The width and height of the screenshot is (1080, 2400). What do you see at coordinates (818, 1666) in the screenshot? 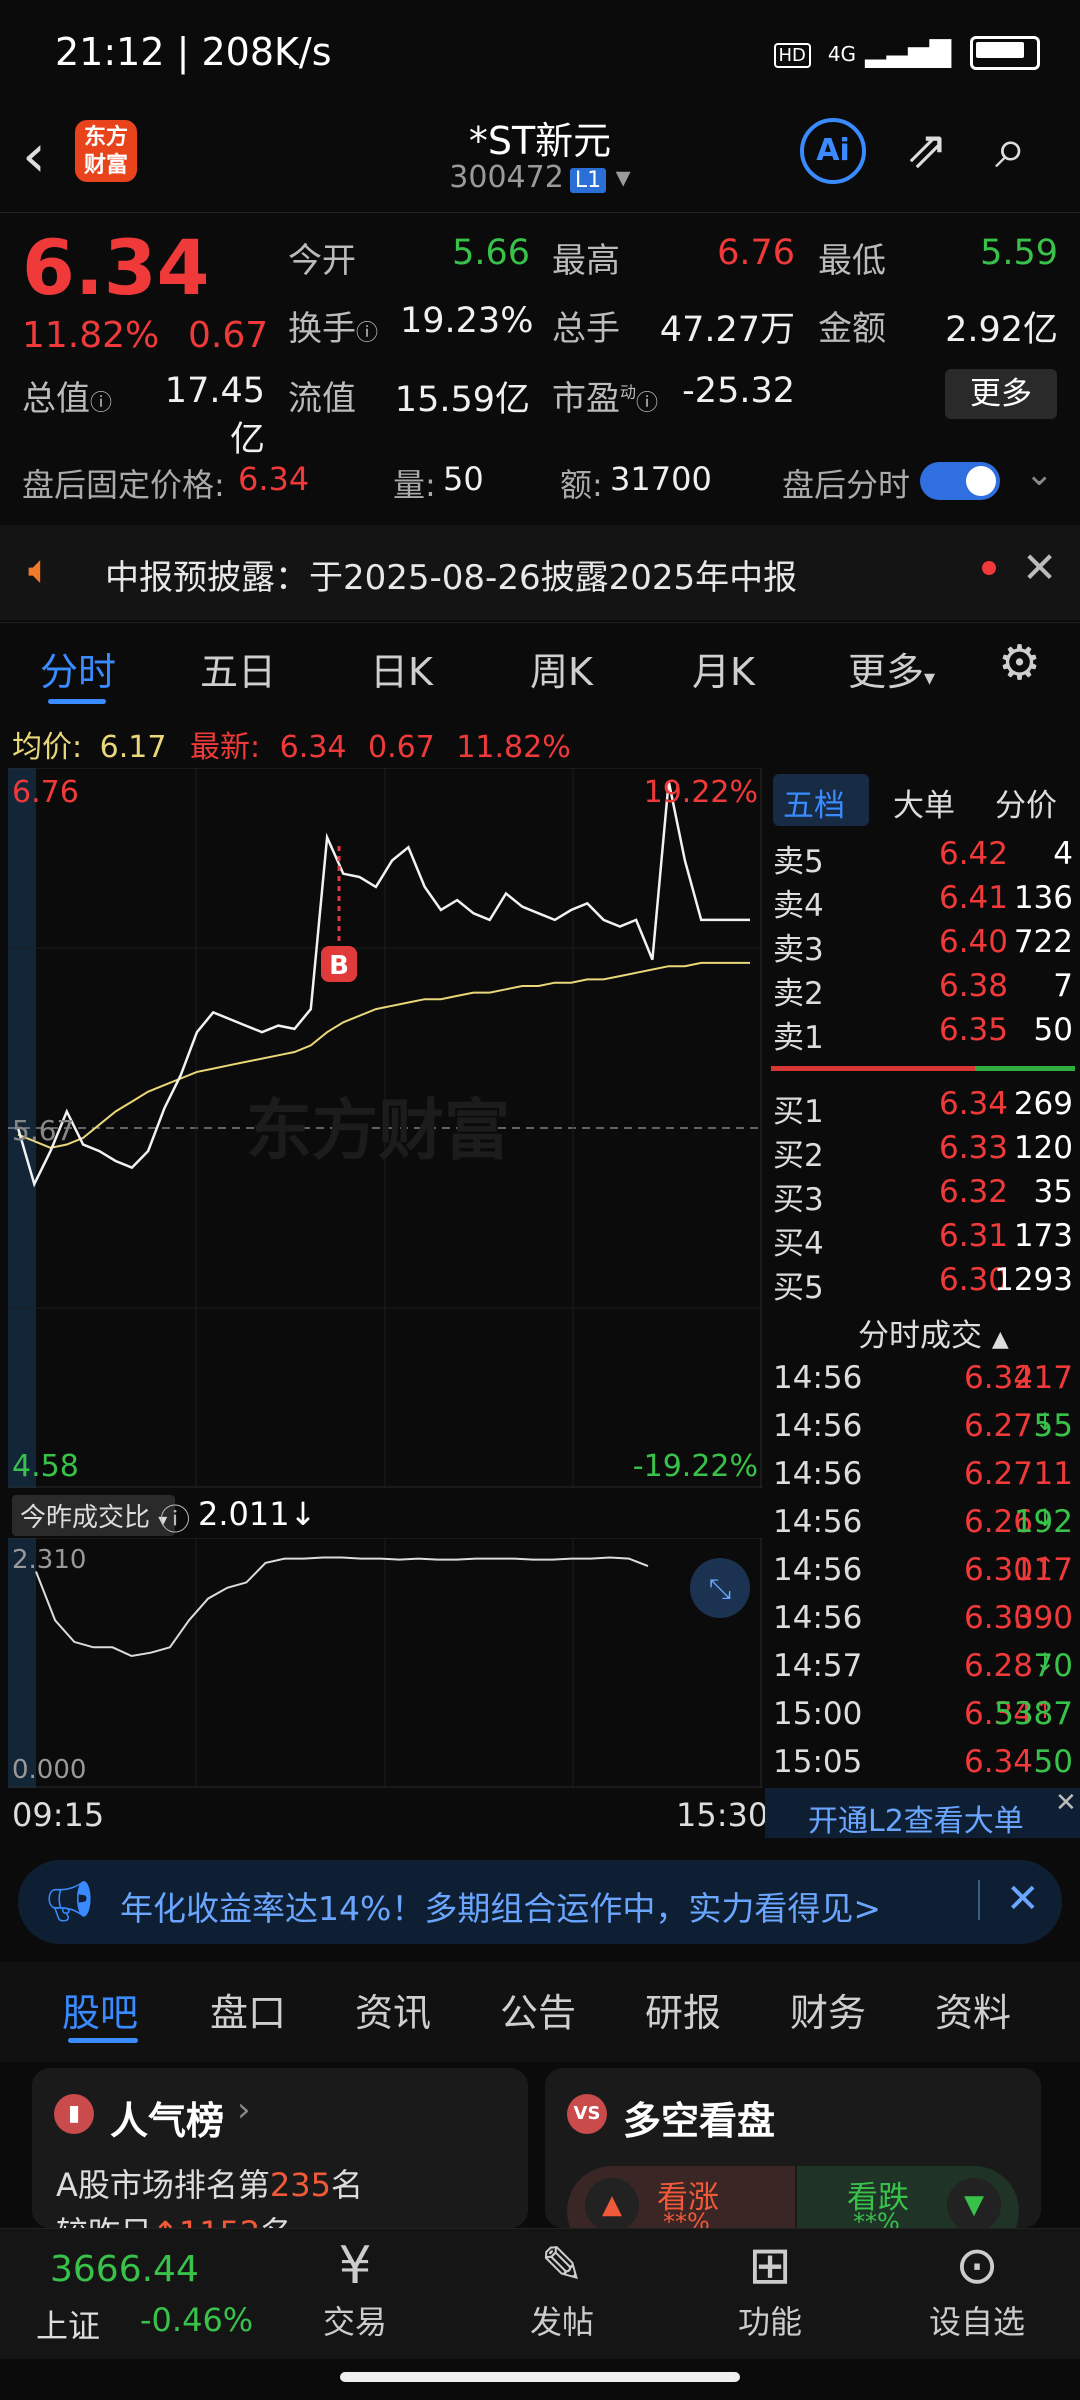
I see `trade-time: 14:57` at bounding box center [818, 1666].